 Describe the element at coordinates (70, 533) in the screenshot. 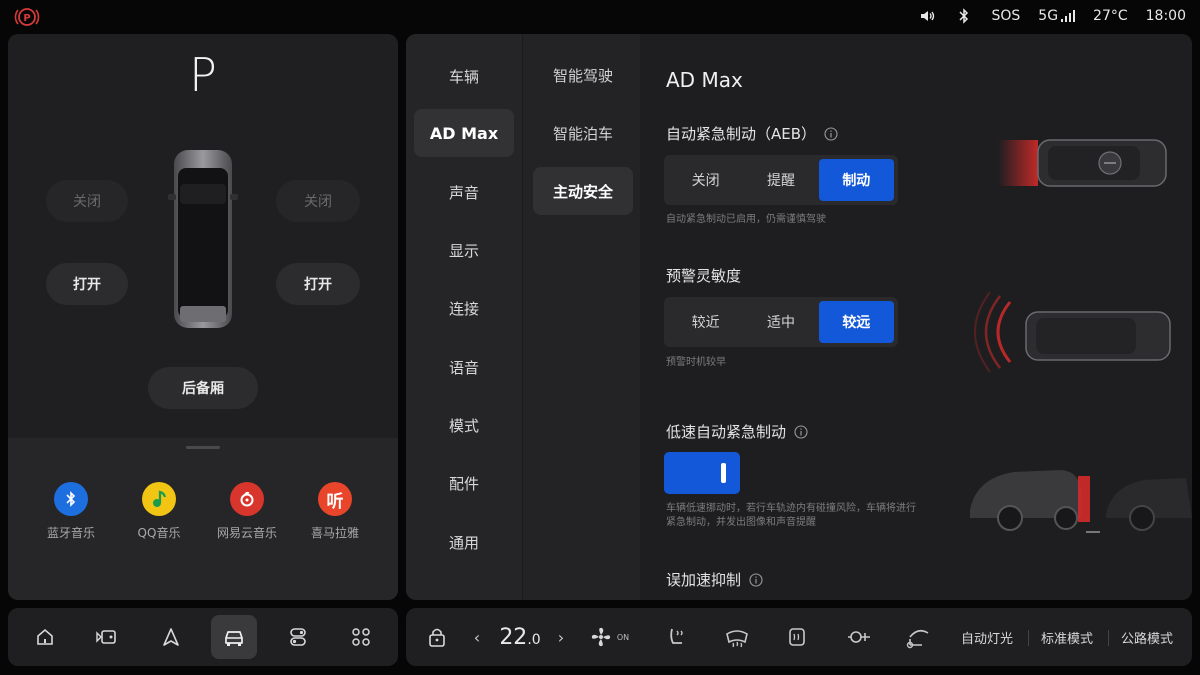

I see `app-label: 蓝牙音乐` at that location.